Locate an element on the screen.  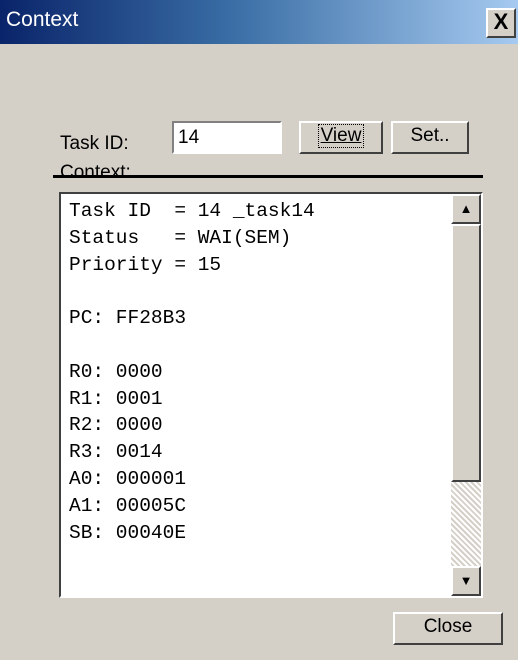
context-line: Task ID = 14 _task14 is located at coordinates (192, 211).